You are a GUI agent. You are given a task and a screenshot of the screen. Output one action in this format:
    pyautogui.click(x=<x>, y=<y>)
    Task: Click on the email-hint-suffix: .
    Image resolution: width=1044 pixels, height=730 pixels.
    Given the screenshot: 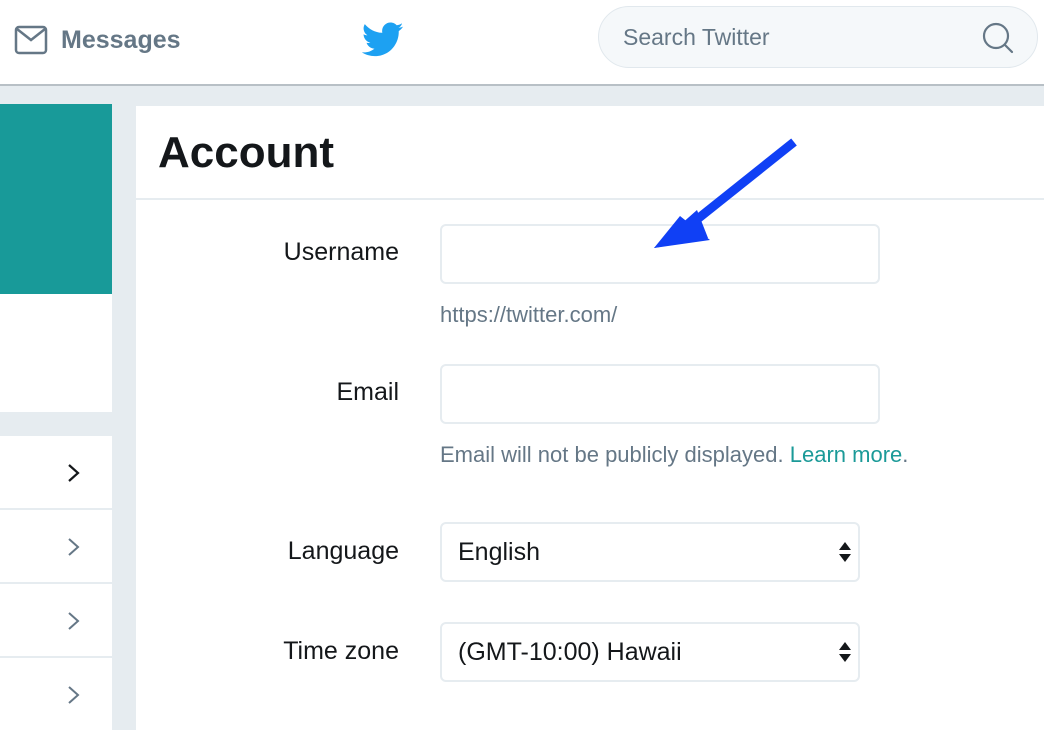 What is the action you would take?
    pyautogui.click(x=905, y=454)
    